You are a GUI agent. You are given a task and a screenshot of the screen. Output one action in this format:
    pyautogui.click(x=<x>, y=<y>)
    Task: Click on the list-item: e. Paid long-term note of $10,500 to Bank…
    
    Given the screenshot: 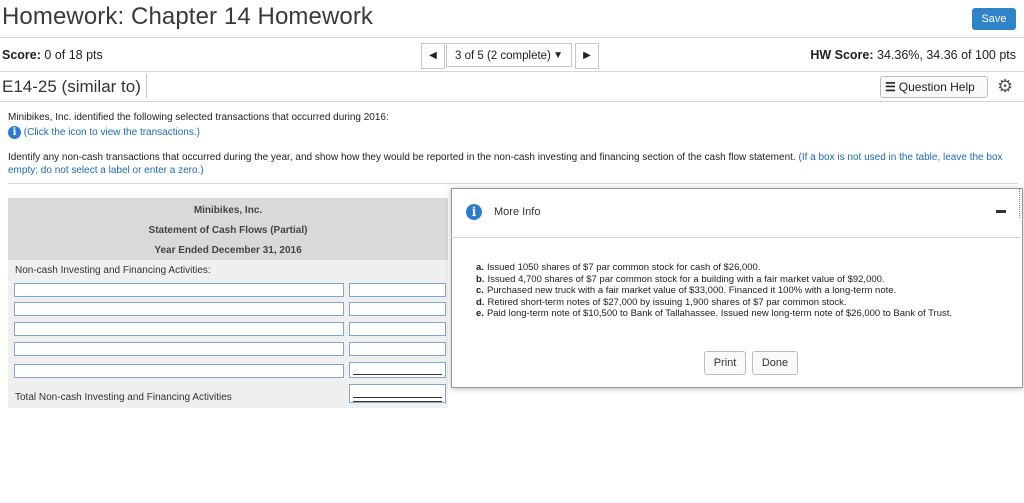 What is the action you would take?
    pyautogui.click(x=714, y=313)
    